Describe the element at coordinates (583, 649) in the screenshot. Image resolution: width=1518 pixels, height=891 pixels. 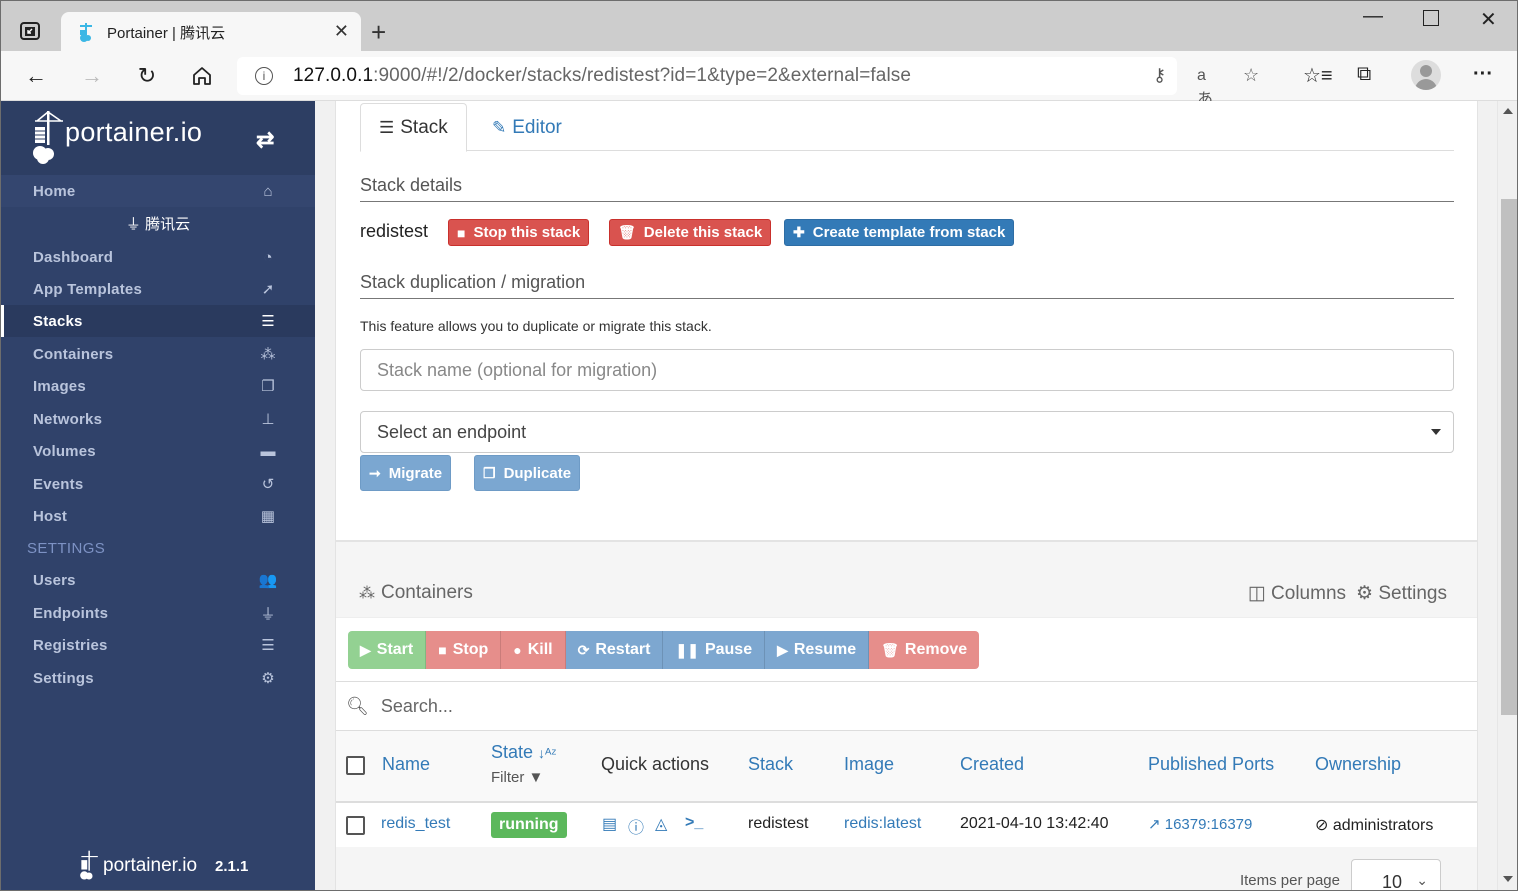
I see `refresh-icon: ⟳` at that location.